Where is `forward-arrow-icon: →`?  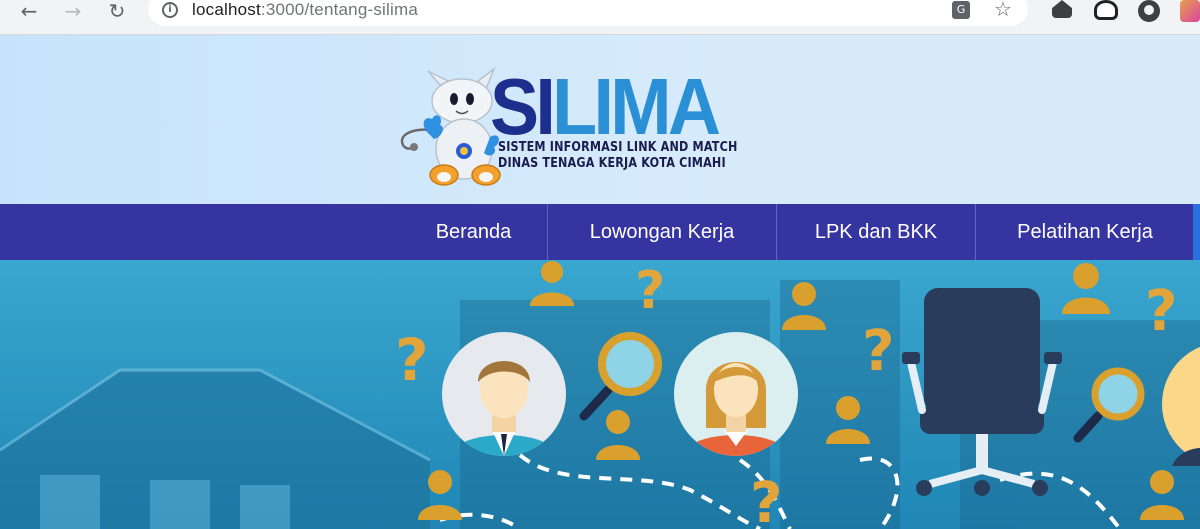 forward-arrow-icon: → is located at coordinates (73, 11).